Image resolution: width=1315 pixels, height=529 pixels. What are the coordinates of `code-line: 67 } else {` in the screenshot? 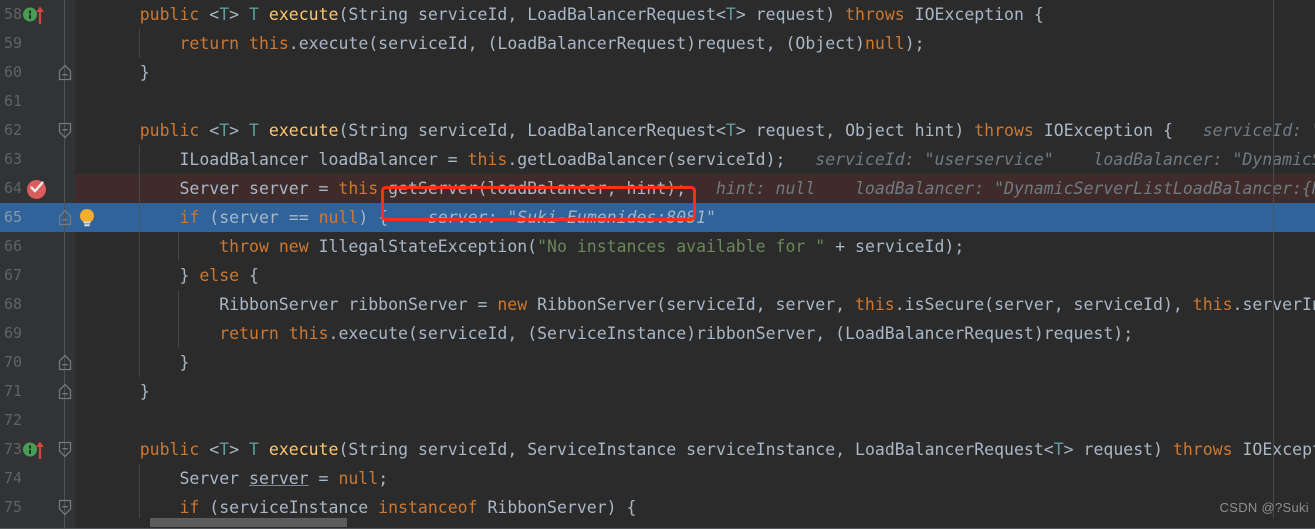 It's located at (657, 275).